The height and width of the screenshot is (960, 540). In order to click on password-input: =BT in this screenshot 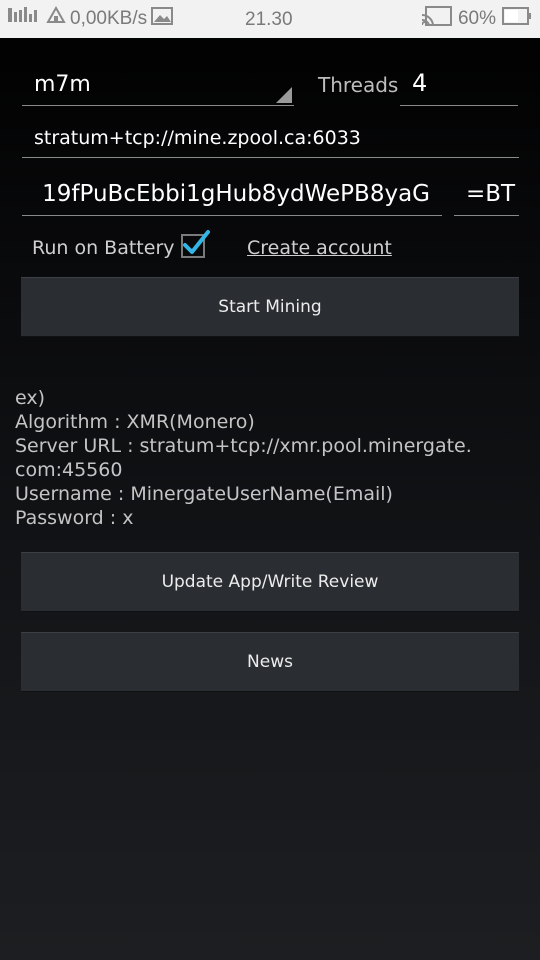, I will do `click(486, 194)`.